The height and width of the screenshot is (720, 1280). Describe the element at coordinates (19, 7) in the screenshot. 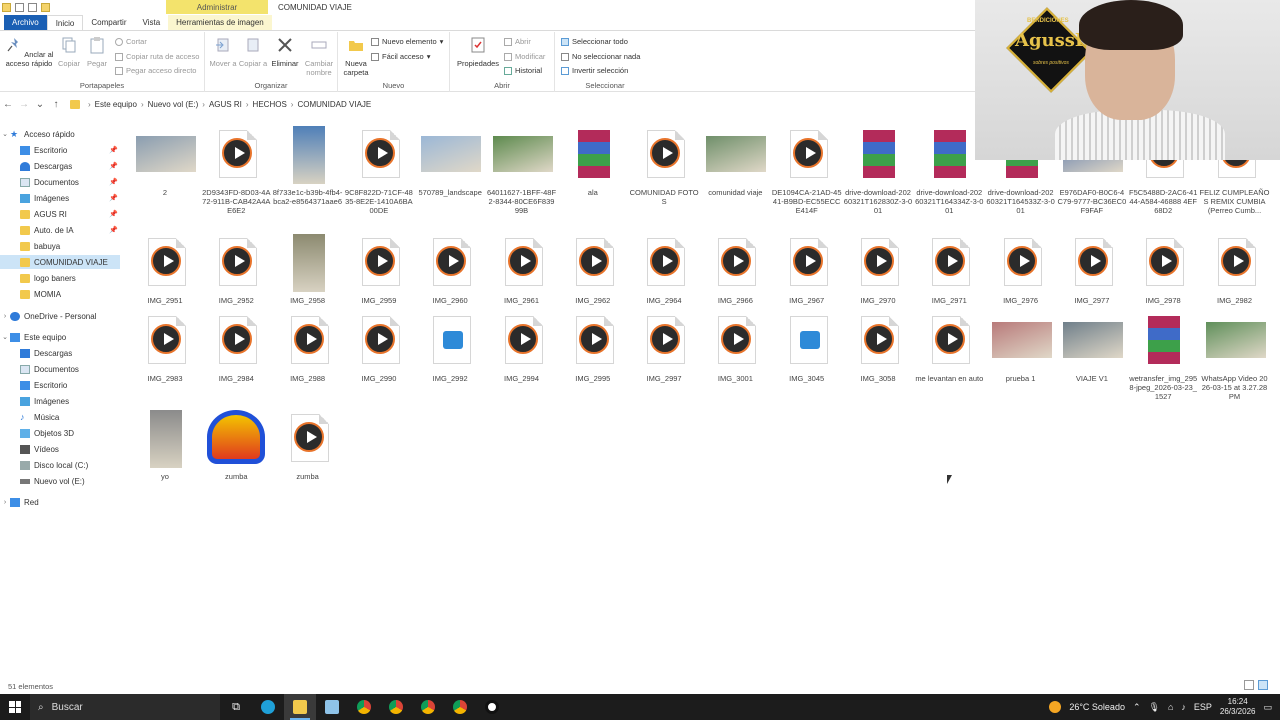

I see `properties-icon` at that location.